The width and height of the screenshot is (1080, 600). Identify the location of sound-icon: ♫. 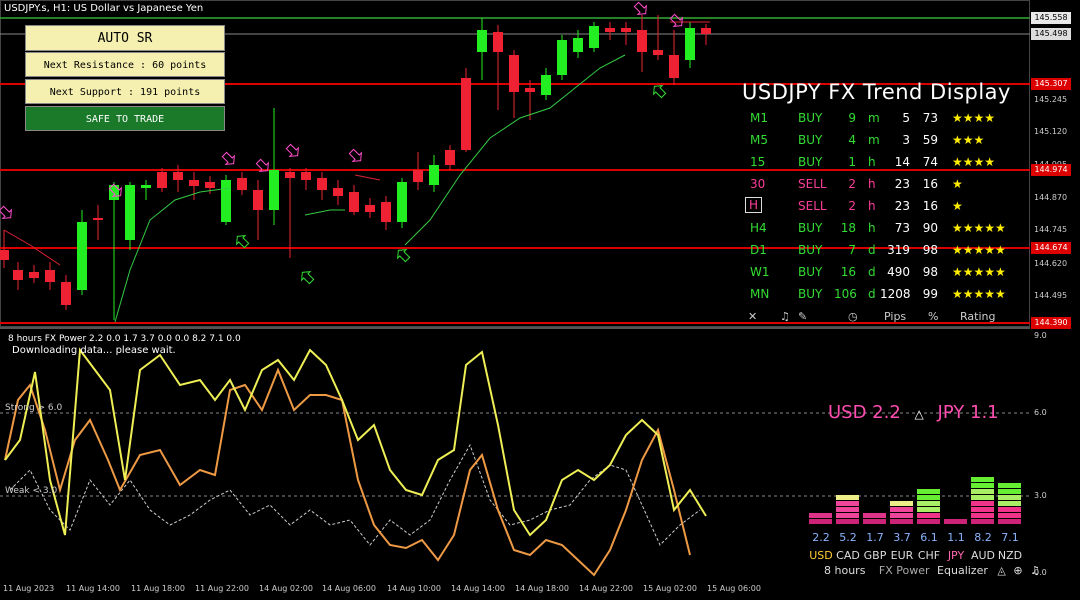
(785, 316).